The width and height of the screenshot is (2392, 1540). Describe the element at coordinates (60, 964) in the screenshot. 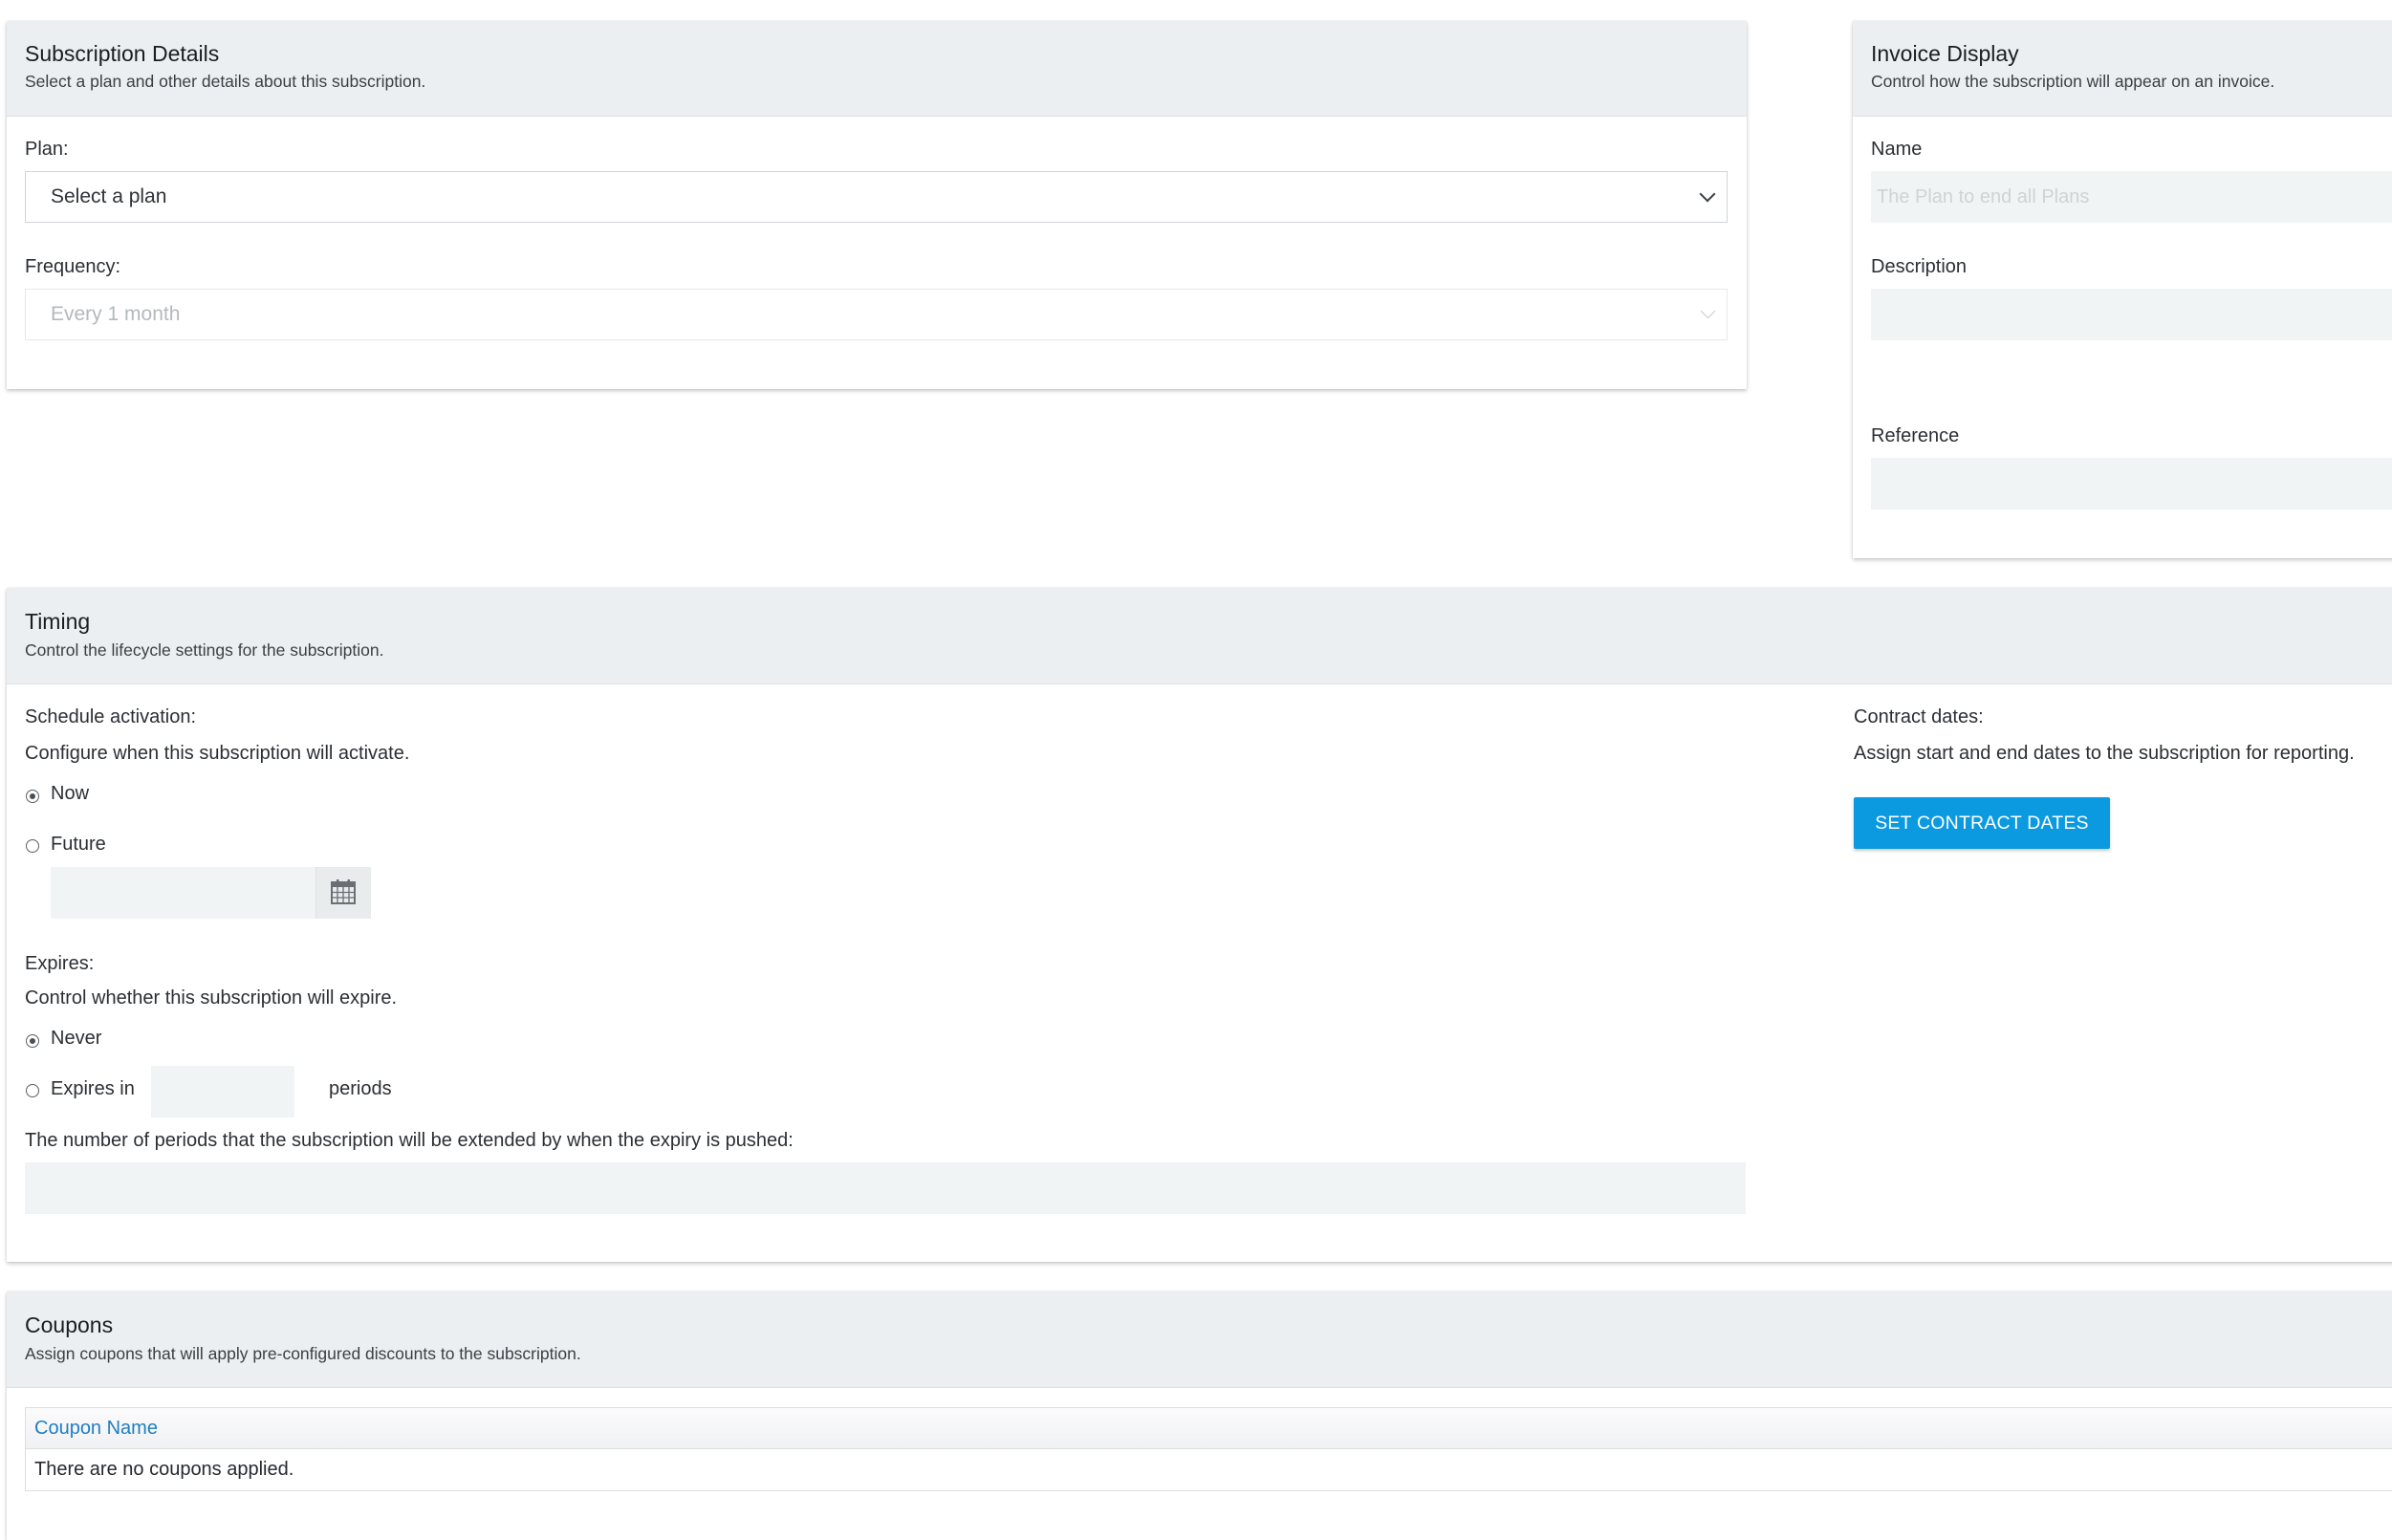

I see `expires-label: Expires:` at that location.